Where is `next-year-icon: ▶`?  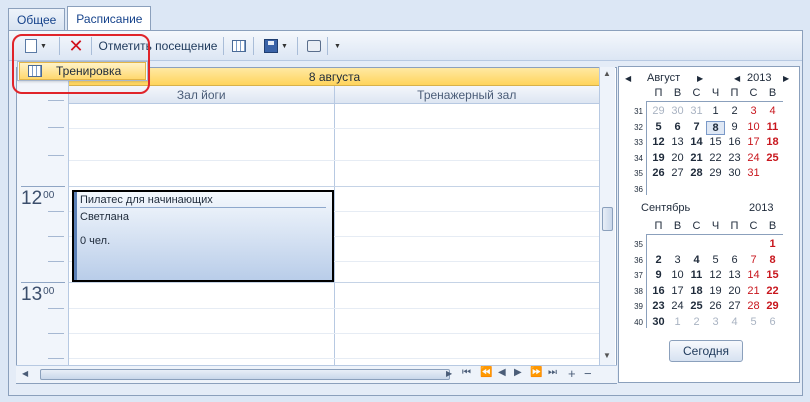
next-year-icon: ▶ is located at coordinates (786, 78).